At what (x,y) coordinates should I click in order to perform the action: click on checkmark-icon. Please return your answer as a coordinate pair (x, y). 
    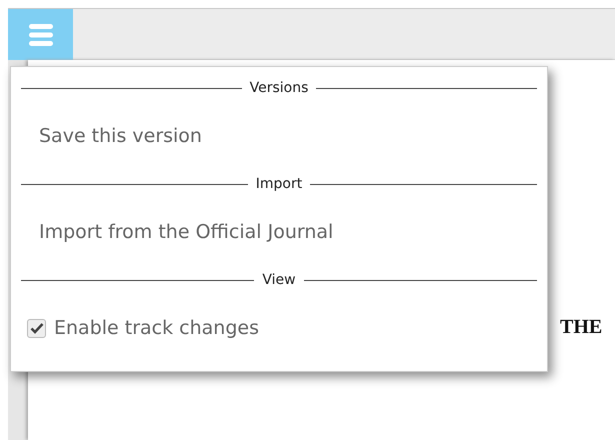
    Looking at the image, I should click on (37, 328).